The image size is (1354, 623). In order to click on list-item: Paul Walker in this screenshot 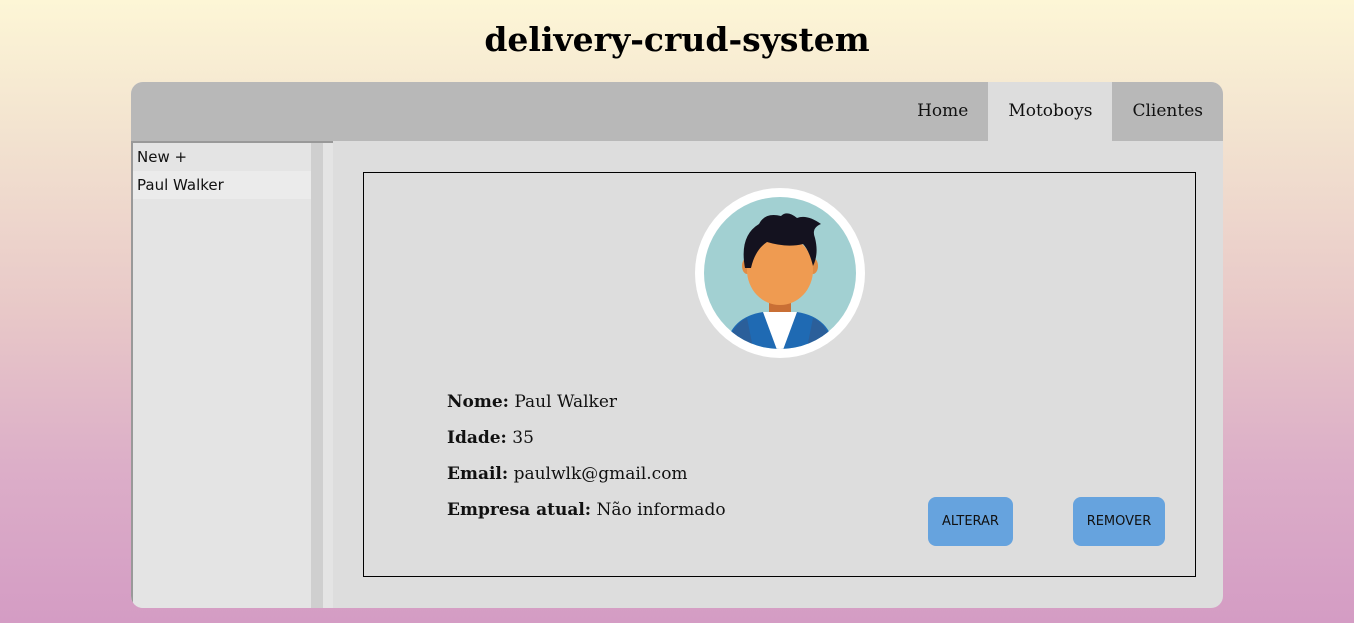, I will do `click(225, 185)`.